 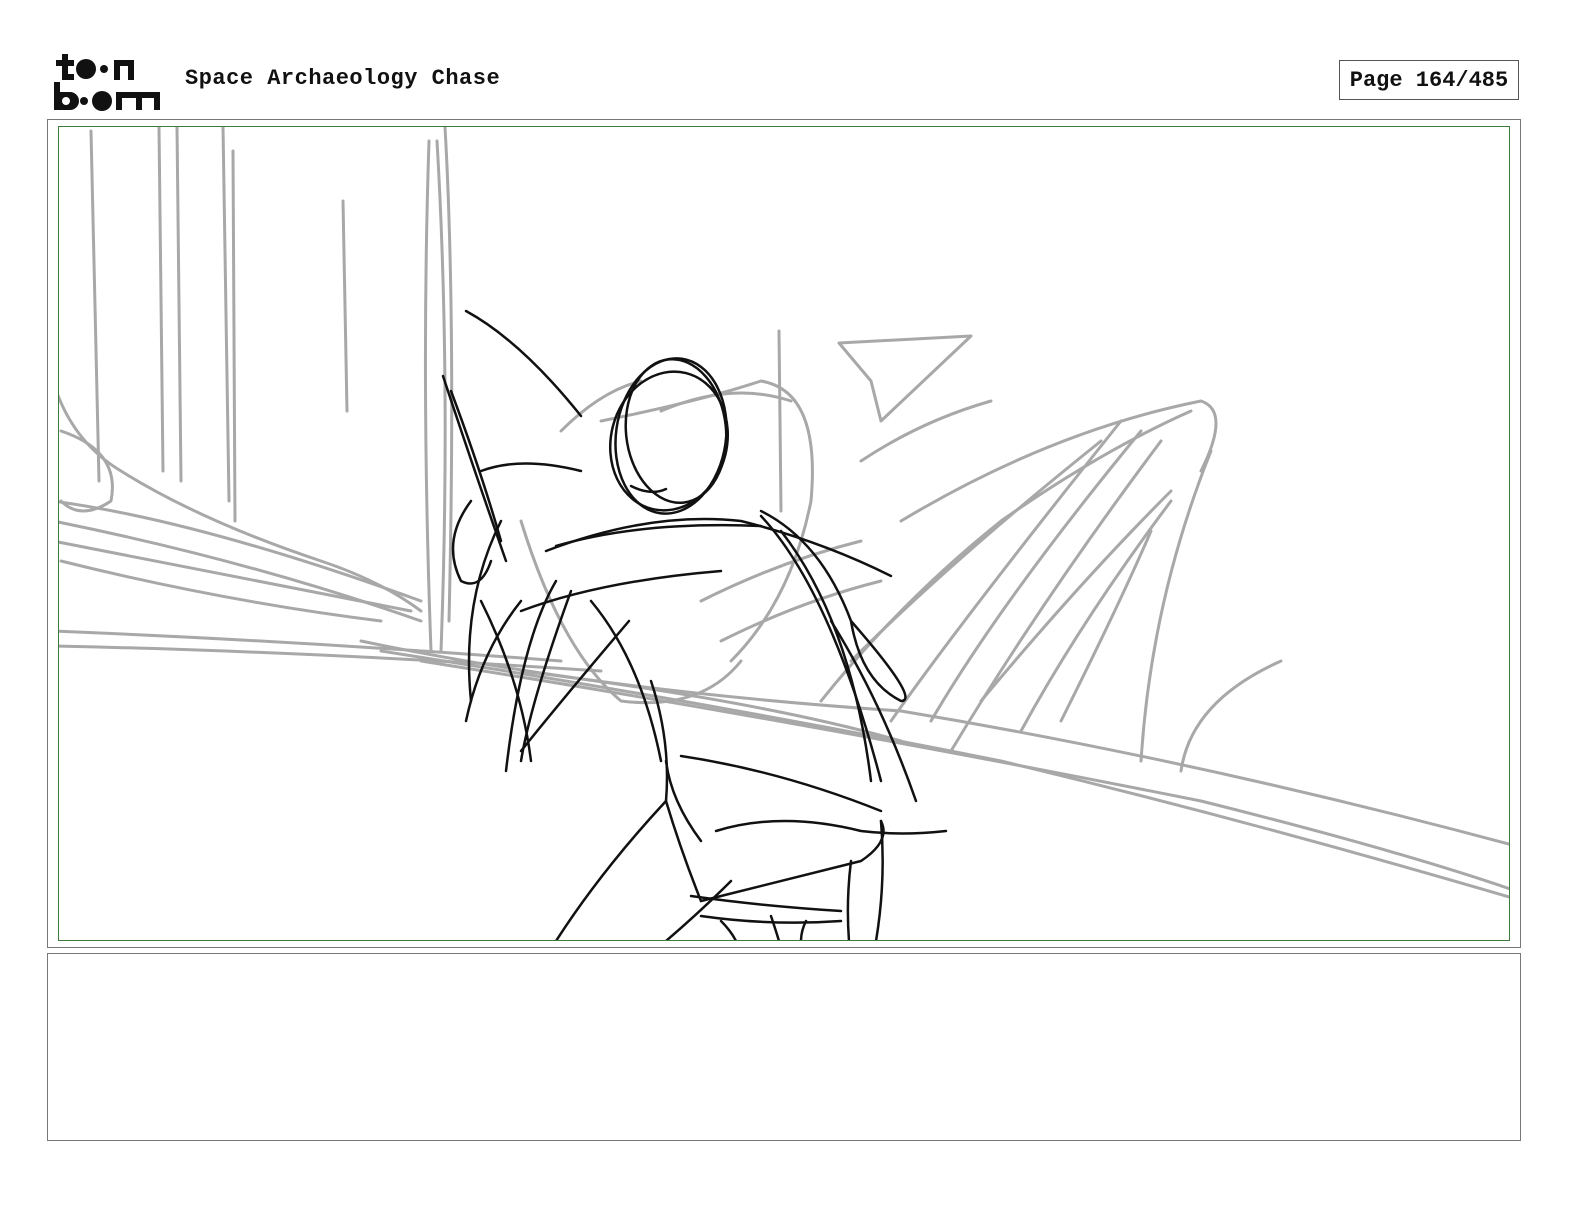 What do you see at coordinates (1429, 80) in the screenshot?
I see `page-number: Page 164/485` at bounding box center [1429, 80].